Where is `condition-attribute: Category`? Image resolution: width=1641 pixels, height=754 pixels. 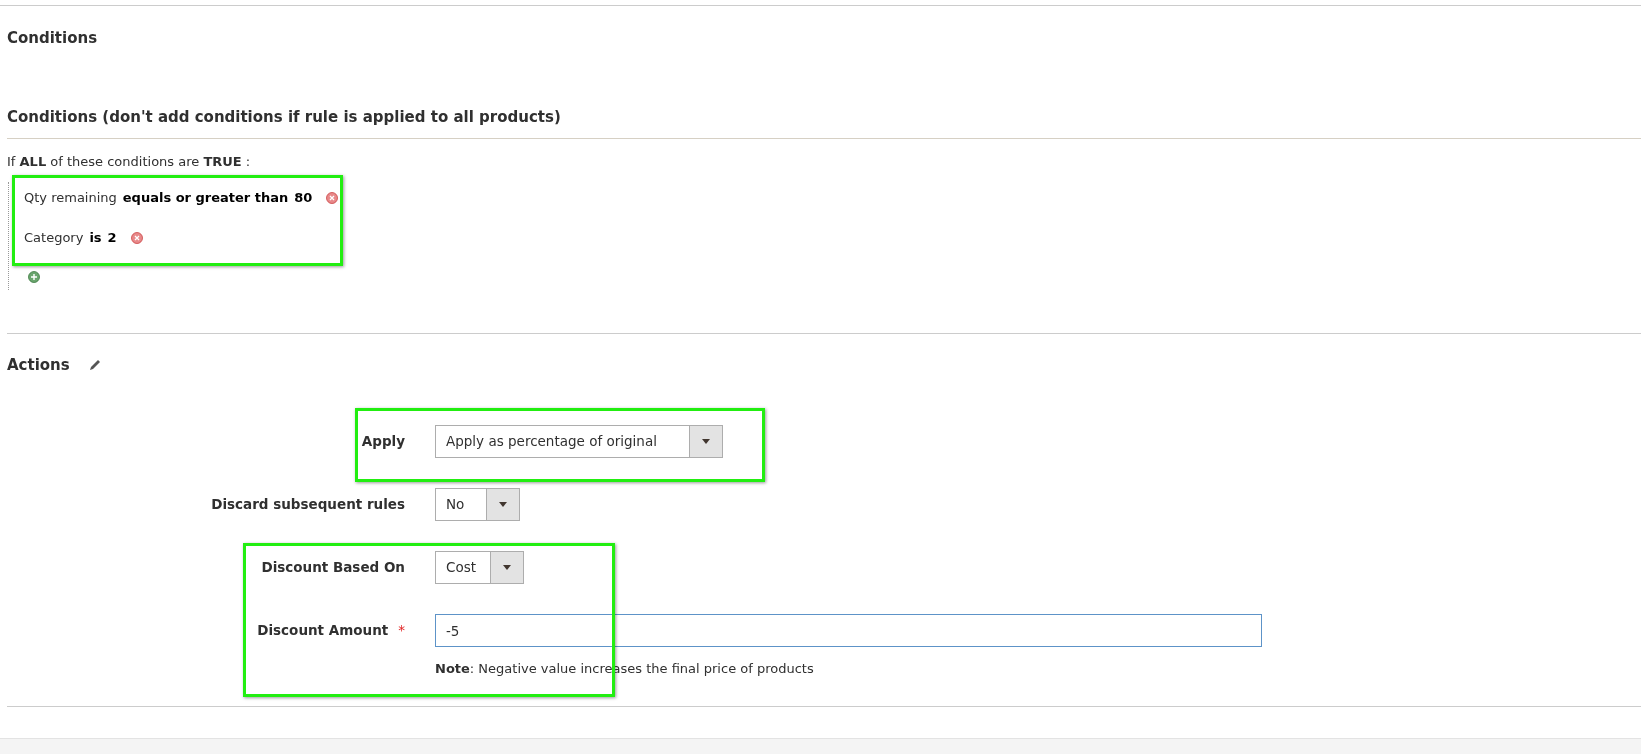
condition-attribute: Category is located at coordinates (54, 238).